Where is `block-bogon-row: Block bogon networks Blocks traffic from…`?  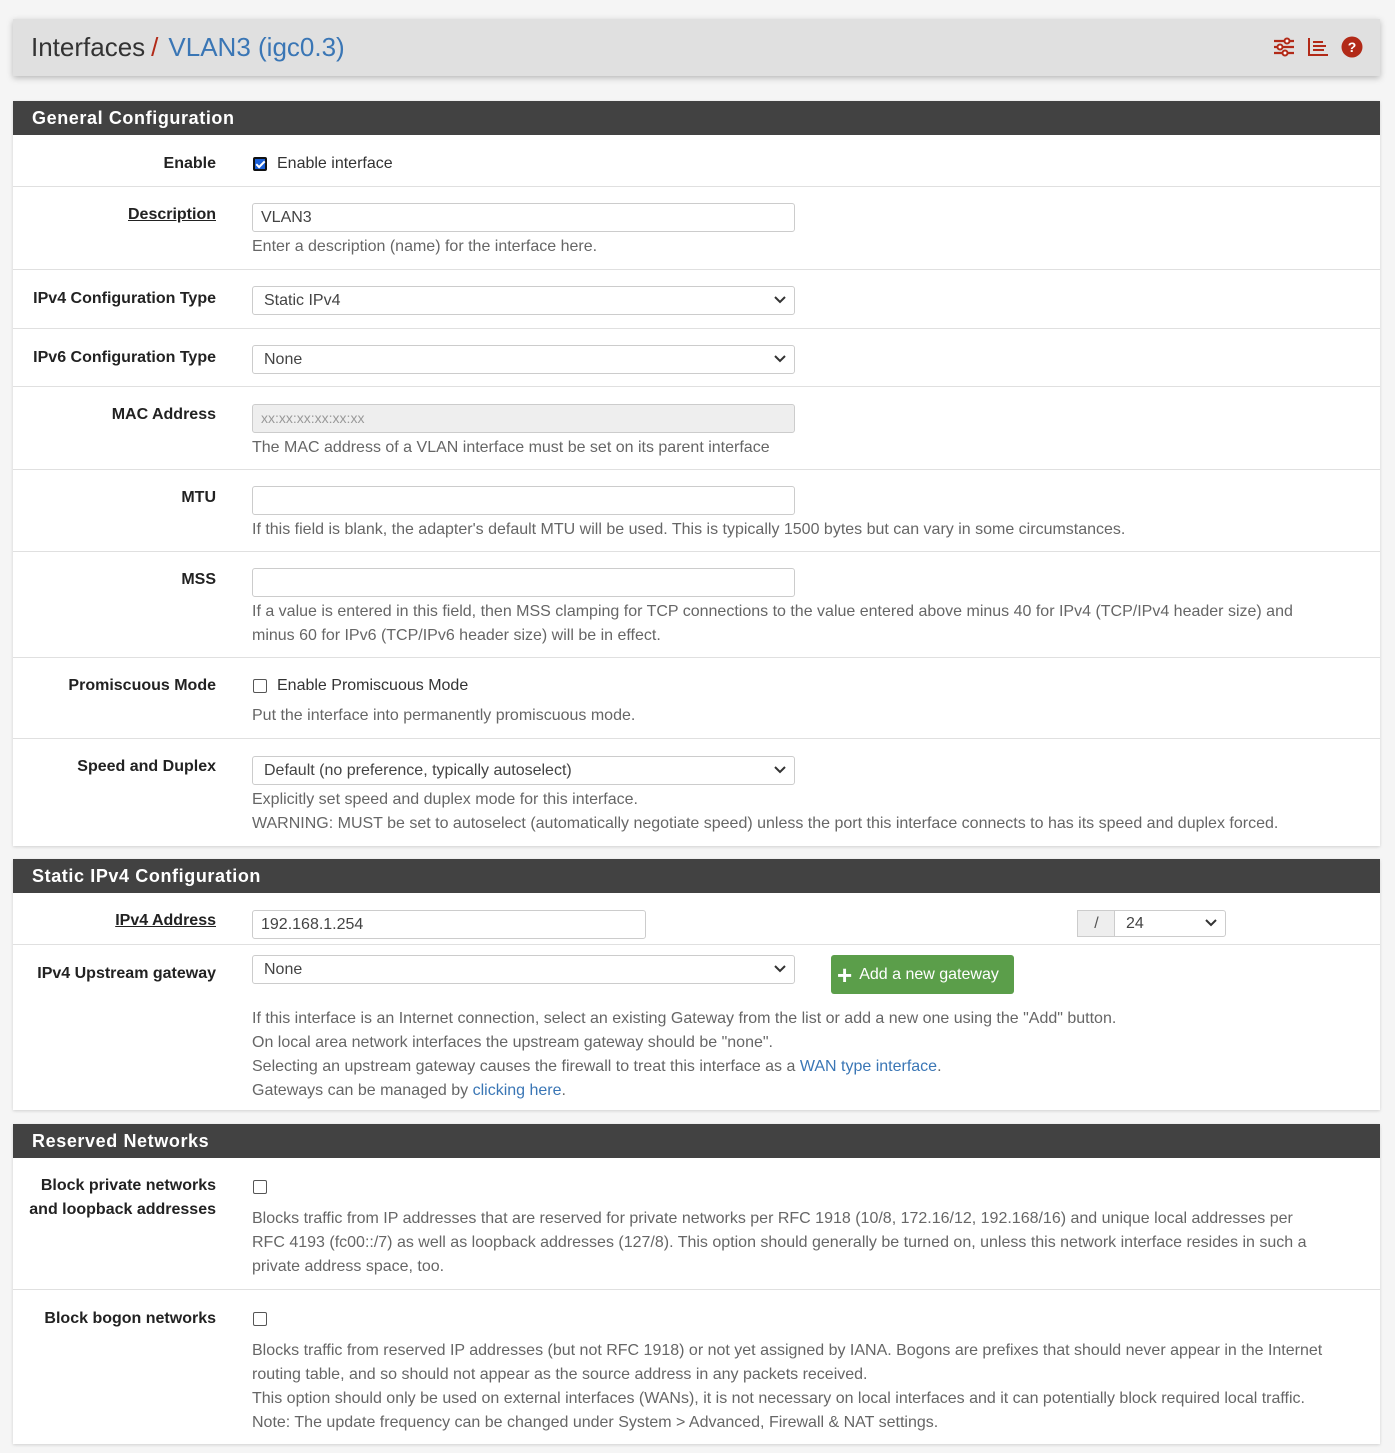
block-bogon-row: Block bogon networks Blocks traffic from… is located at coordinates (696, 1367).